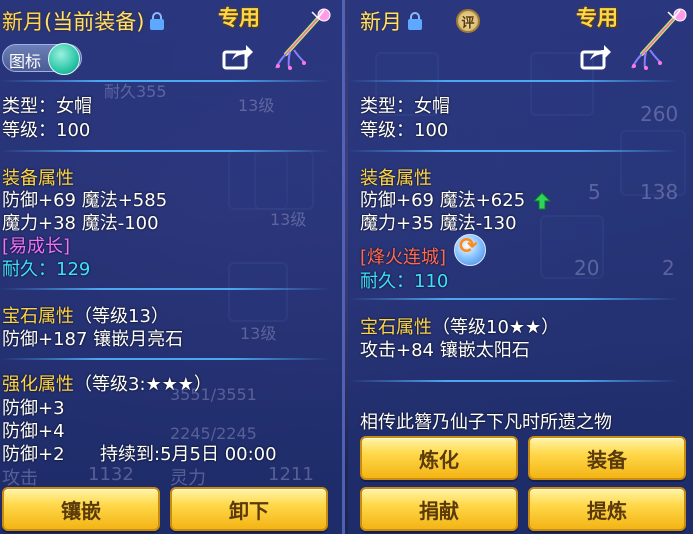 The width and height of the screenshot is (693, 534). I want to click on rate-badge: 评, so click(468, 21).